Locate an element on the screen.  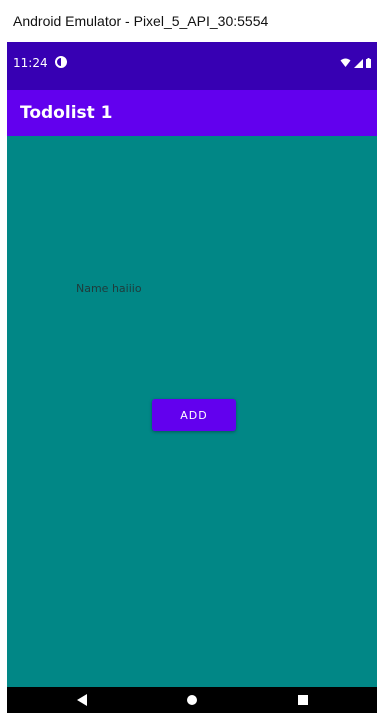
status-bar: 11:24 is located at coordinates (192, 66).